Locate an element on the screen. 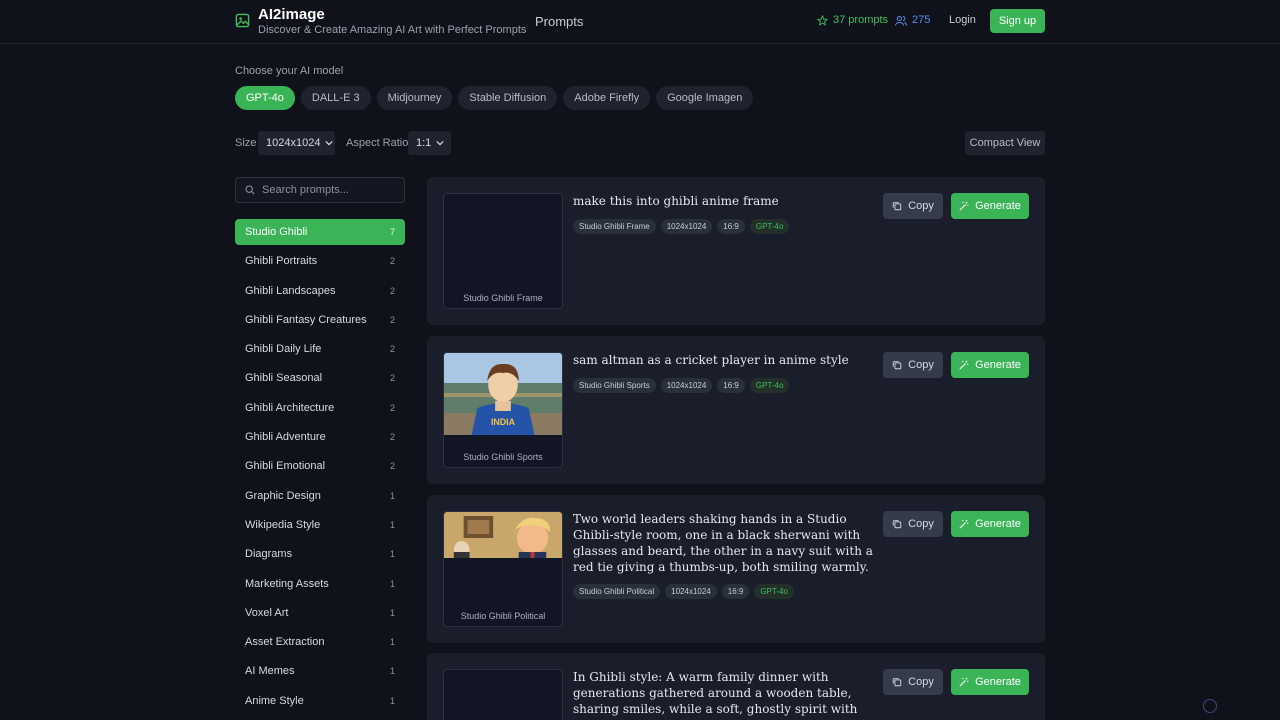  category-item-ghibli-landscapes: Ghibli Landscapes 2 is located at coordinates (320, 291).